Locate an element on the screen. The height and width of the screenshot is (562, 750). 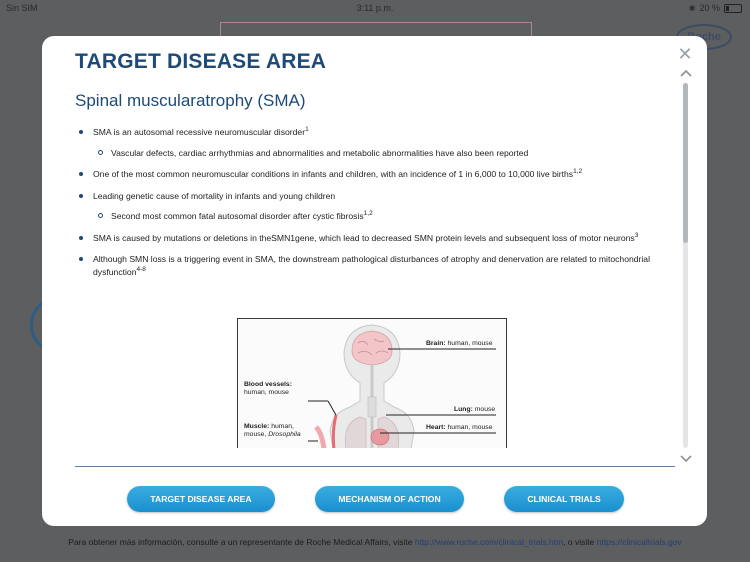
scrollbar is located at coordinates (685, 265).